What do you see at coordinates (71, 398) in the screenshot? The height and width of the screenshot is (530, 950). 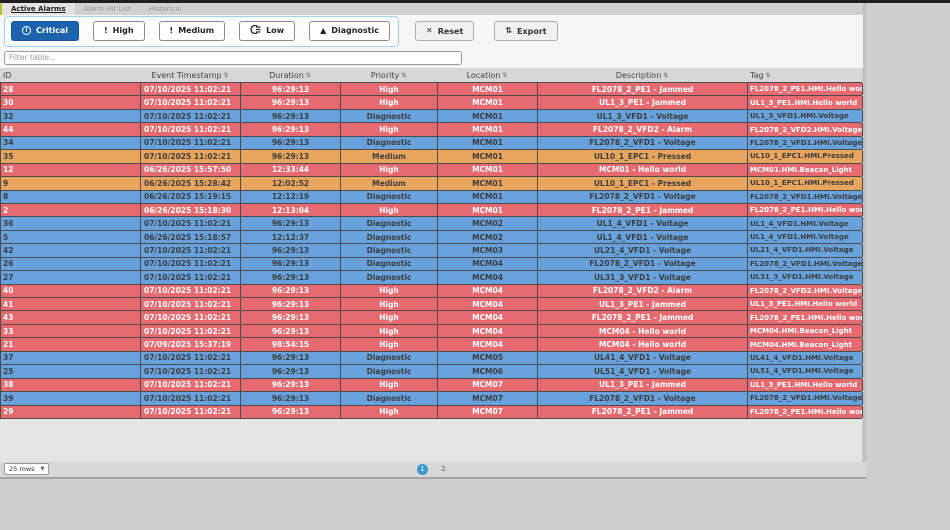 I see `cell-id: 39` at bounding box center [71, 398].